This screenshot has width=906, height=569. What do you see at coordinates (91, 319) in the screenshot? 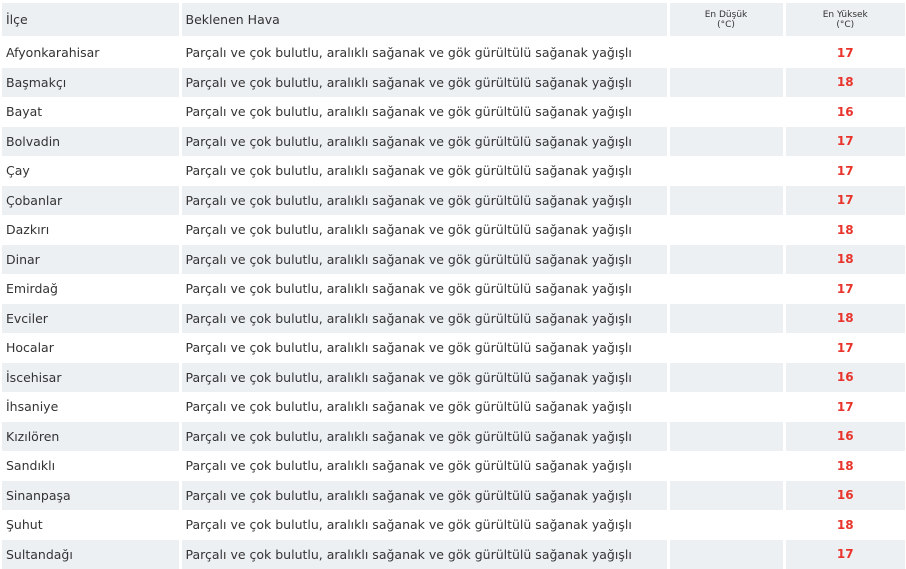
I see `district-cell: Evciler` at bounding box center [91, 319].